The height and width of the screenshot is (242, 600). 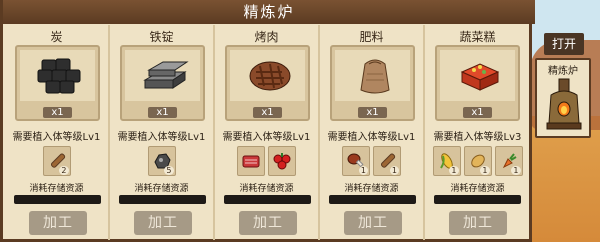 What do you see at coordinates (564, 104) in the screenshot?
I see `furnace-icon` at bounding box center [564, 104].